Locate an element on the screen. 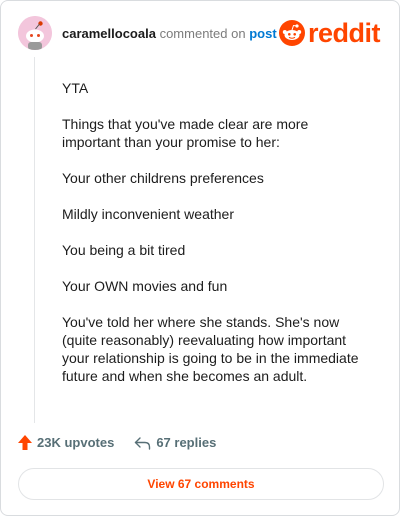 The image size is (400, 516). comment-actions: 23K upvotes 67 replies is located at coordinates (117, 442).